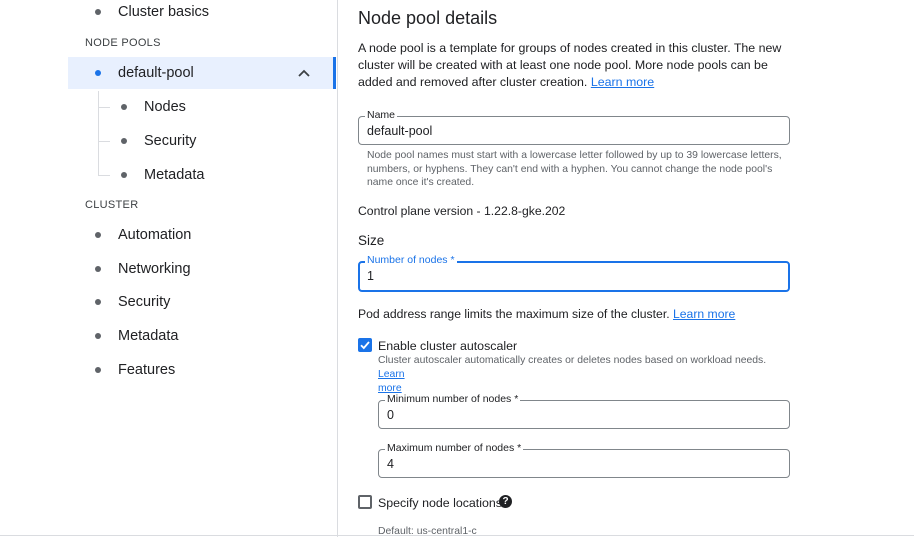 The height and width of the screenshot is (537, 914). What do you see at coordinates (462, 211) in the screenshot?
I see `control-plane-version: Control plane version - 1.22.8-gke.202` at bounding box center [462, 211].